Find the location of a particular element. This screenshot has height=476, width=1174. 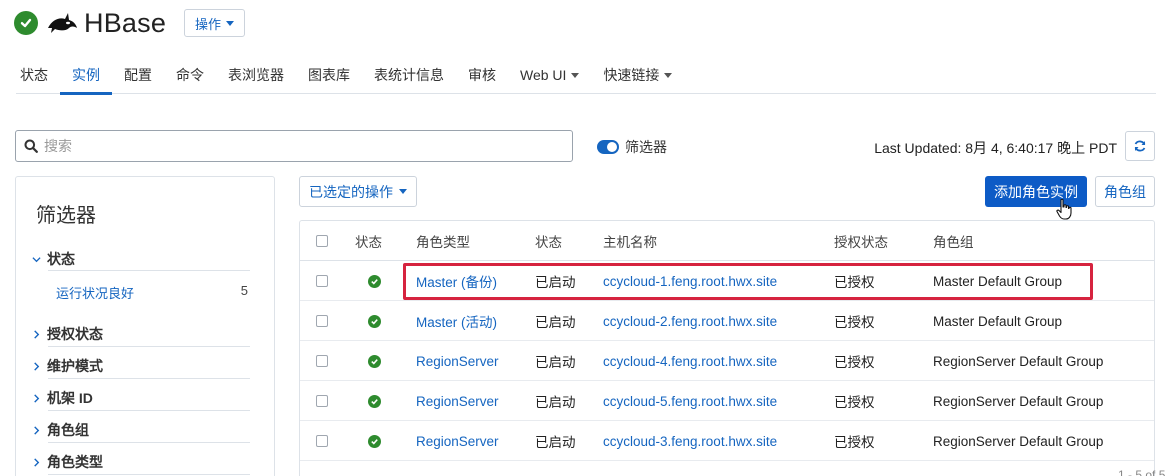

filter-group-label: 角色组 is located at coordinates (68, 430).